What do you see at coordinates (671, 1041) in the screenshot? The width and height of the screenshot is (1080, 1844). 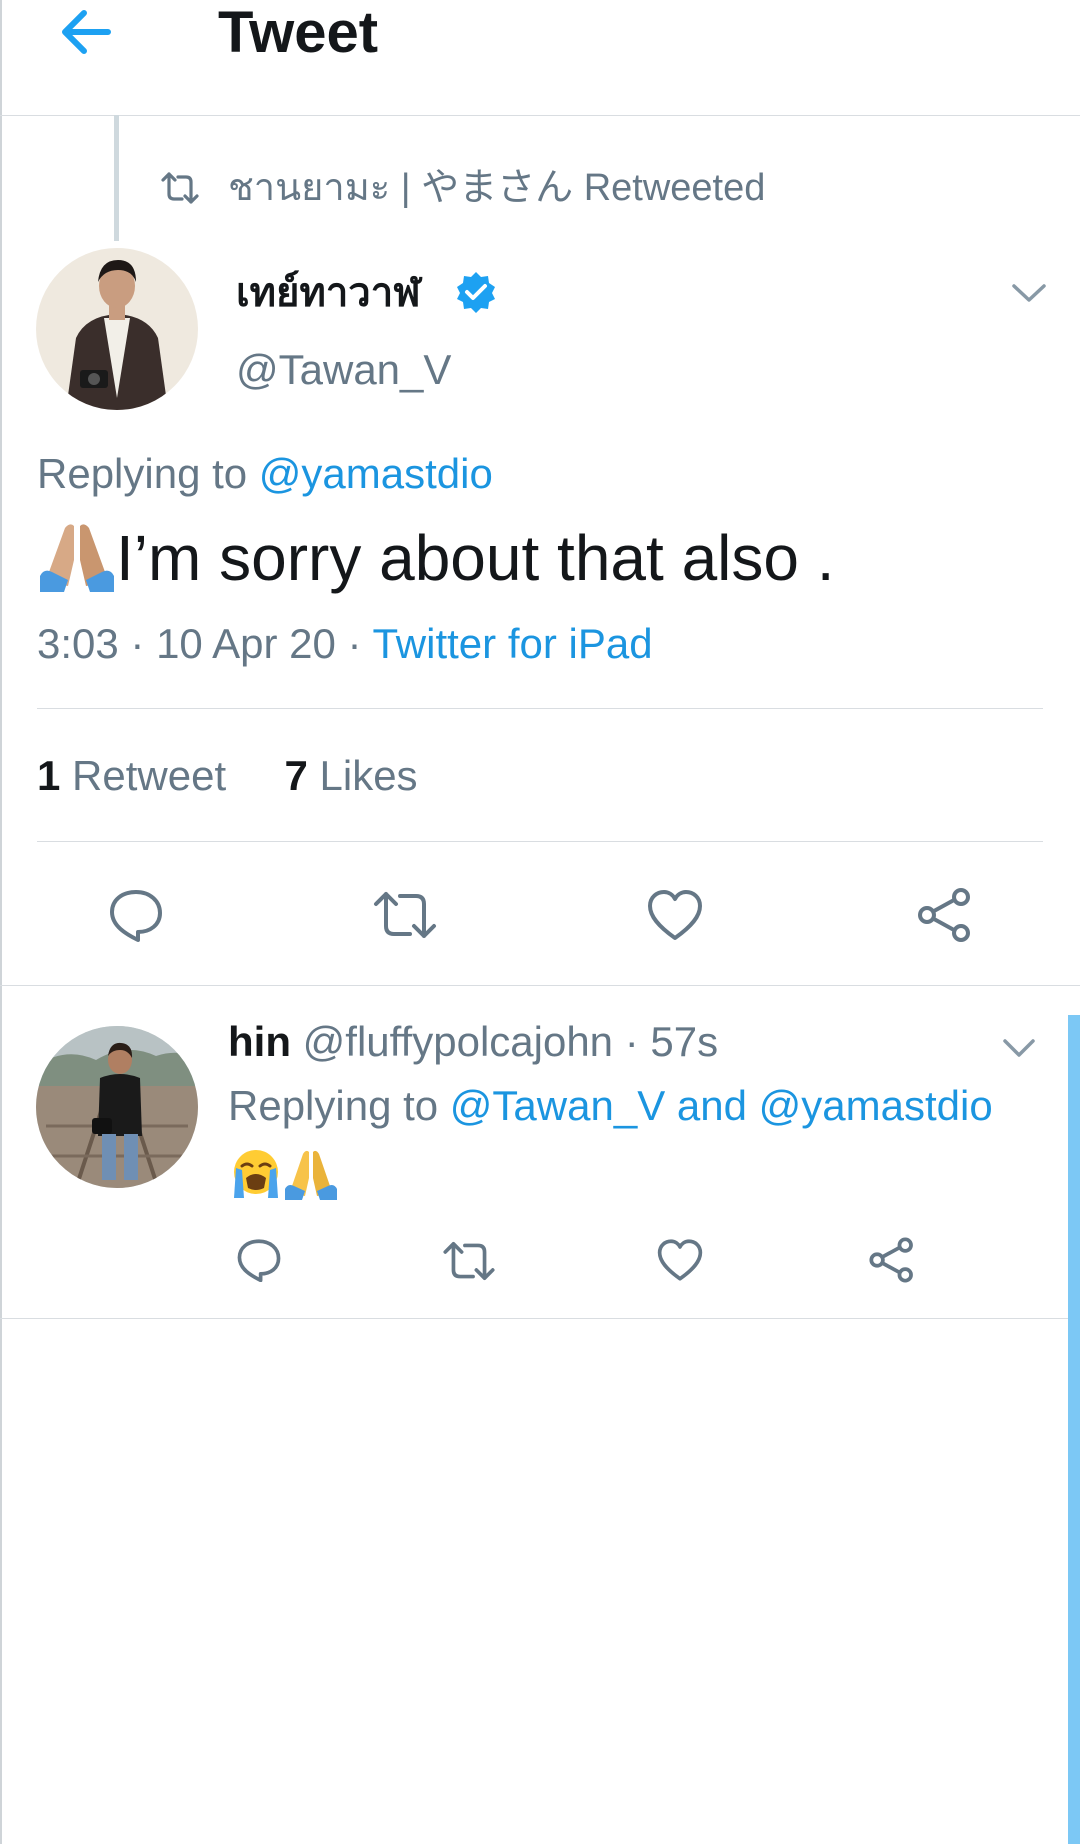 I see `reply-time: · 57s` at bounding box center [671, 1041].